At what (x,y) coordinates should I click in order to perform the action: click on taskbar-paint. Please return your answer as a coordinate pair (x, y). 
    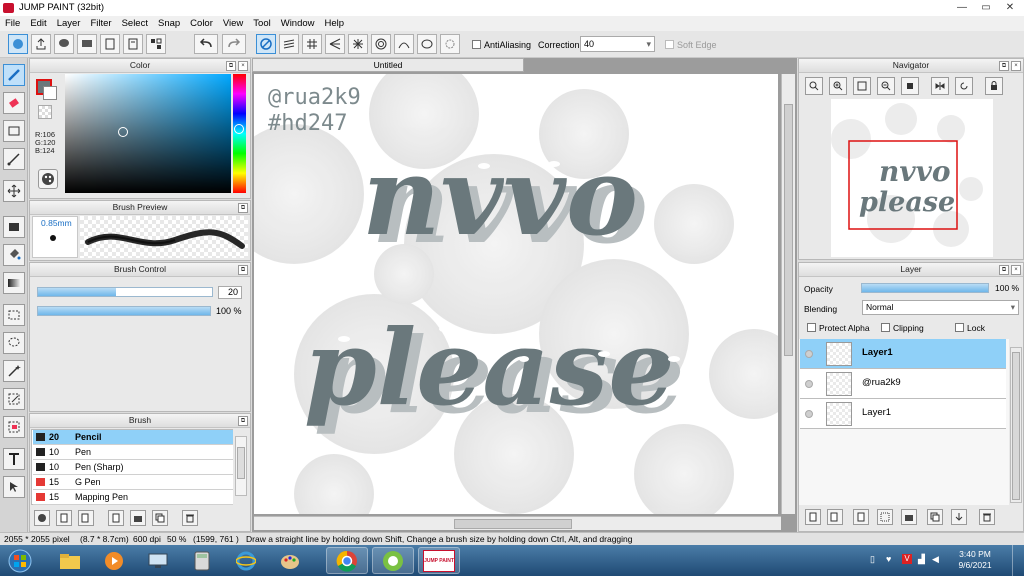
    Looking at the image, I should click on (290, 560).